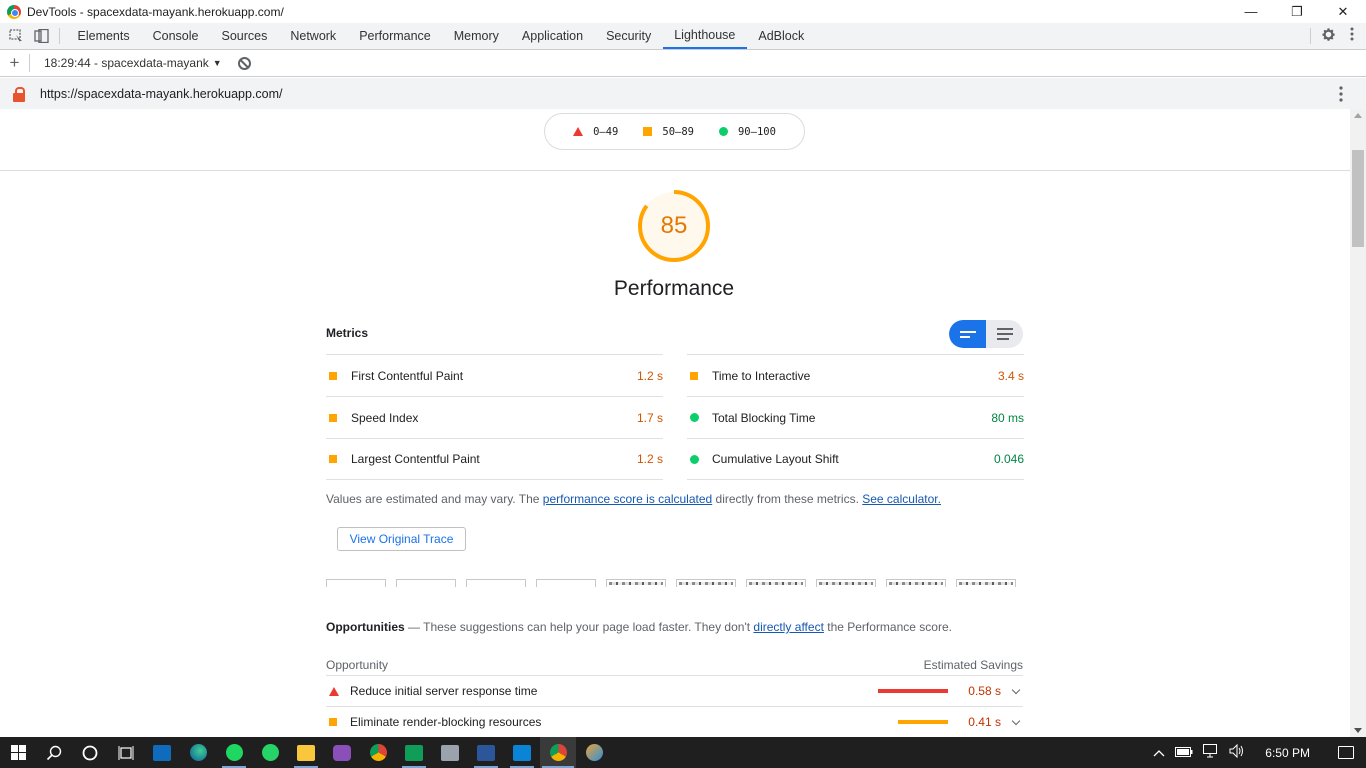 The height and width of the screenshot is (768, 1366). What do you see at coordinates (161, 94) in the screenshot?
I see `report-url: https://spacexdata-mayank.herokuapp.com/` at bounding box center [161, 94].